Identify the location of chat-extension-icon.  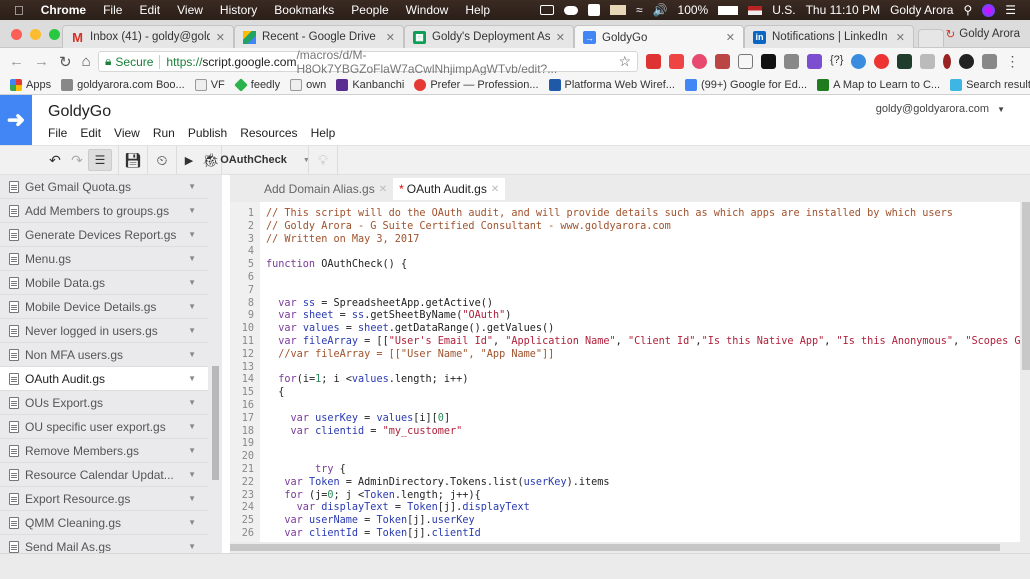
(882, 61).